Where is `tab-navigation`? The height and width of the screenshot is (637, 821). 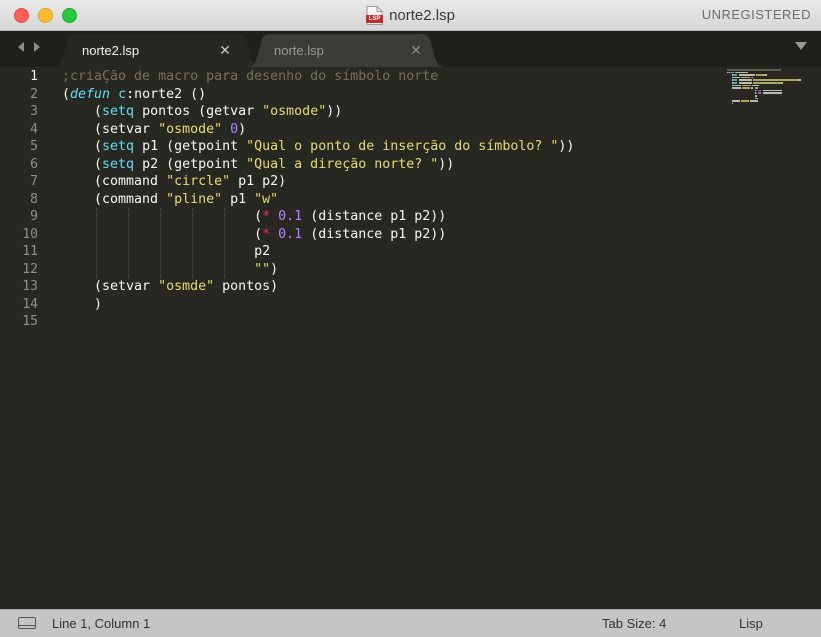 tab-navigation is located at coordinates (29, 47).